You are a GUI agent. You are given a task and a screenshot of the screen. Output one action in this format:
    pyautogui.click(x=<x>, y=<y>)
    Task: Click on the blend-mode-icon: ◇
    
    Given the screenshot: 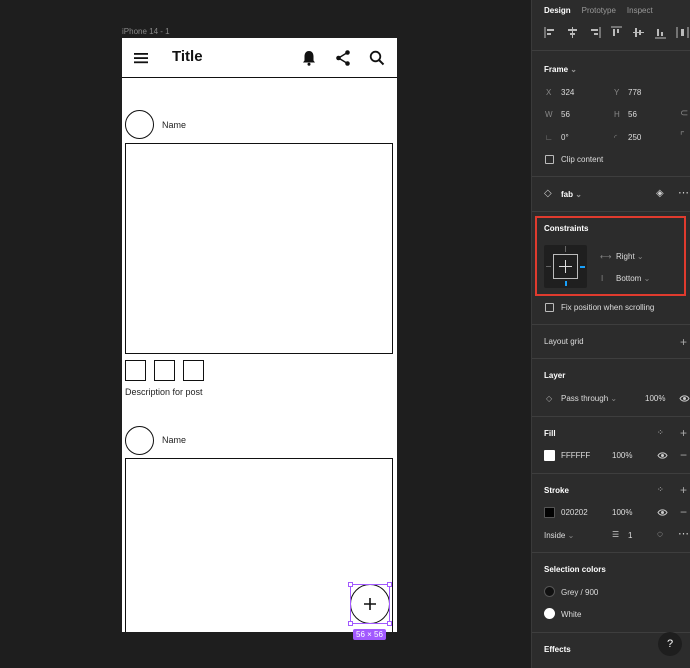 What is the action you would take?
    pyautogui.click(x=549, y=398)
    